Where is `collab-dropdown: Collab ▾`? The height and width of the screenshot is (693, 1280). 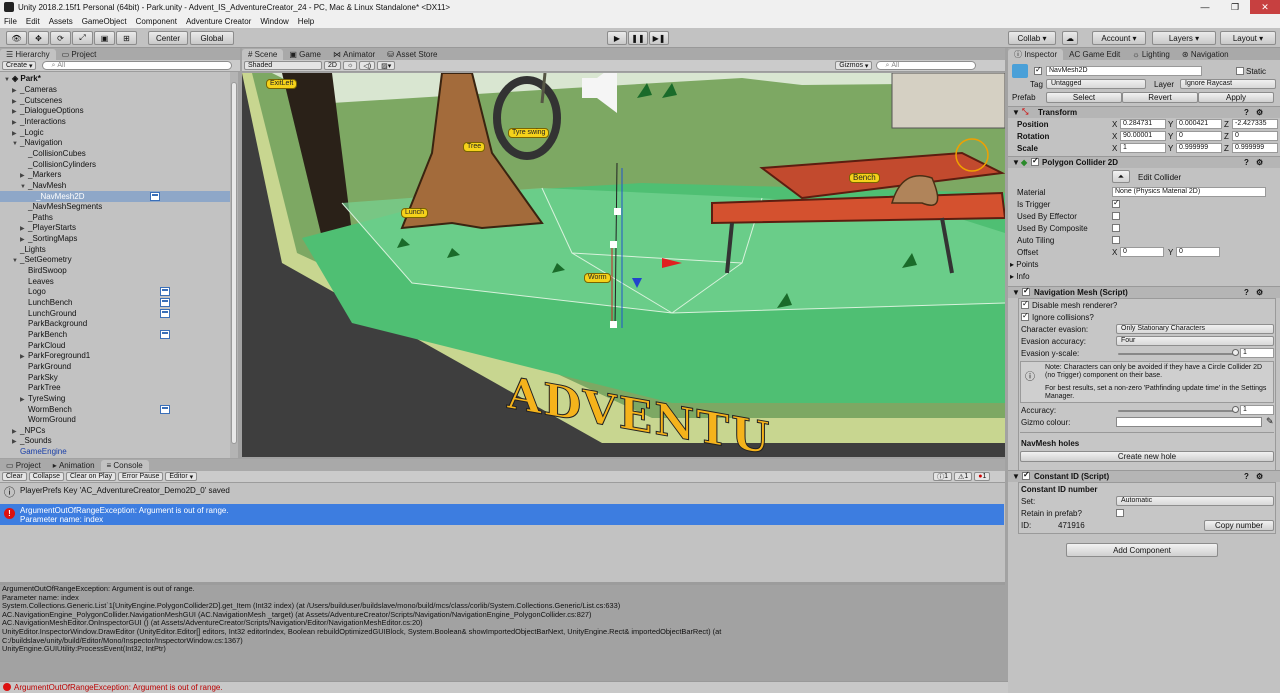
collab-dropdown: Collab ▾ is located at coordinates (1032, 38).